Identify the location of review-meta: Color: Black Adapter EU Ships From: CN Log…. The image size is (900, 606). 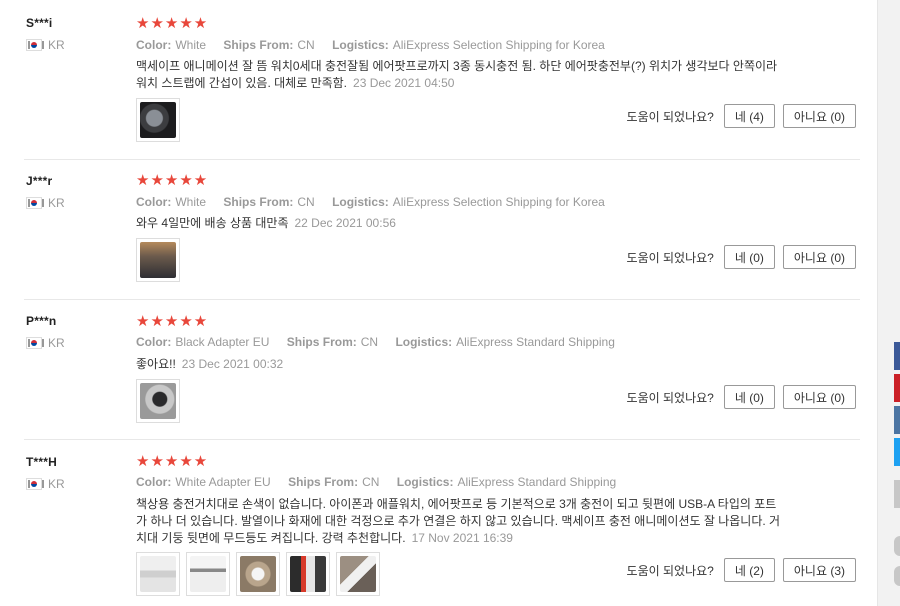
(382, 342).